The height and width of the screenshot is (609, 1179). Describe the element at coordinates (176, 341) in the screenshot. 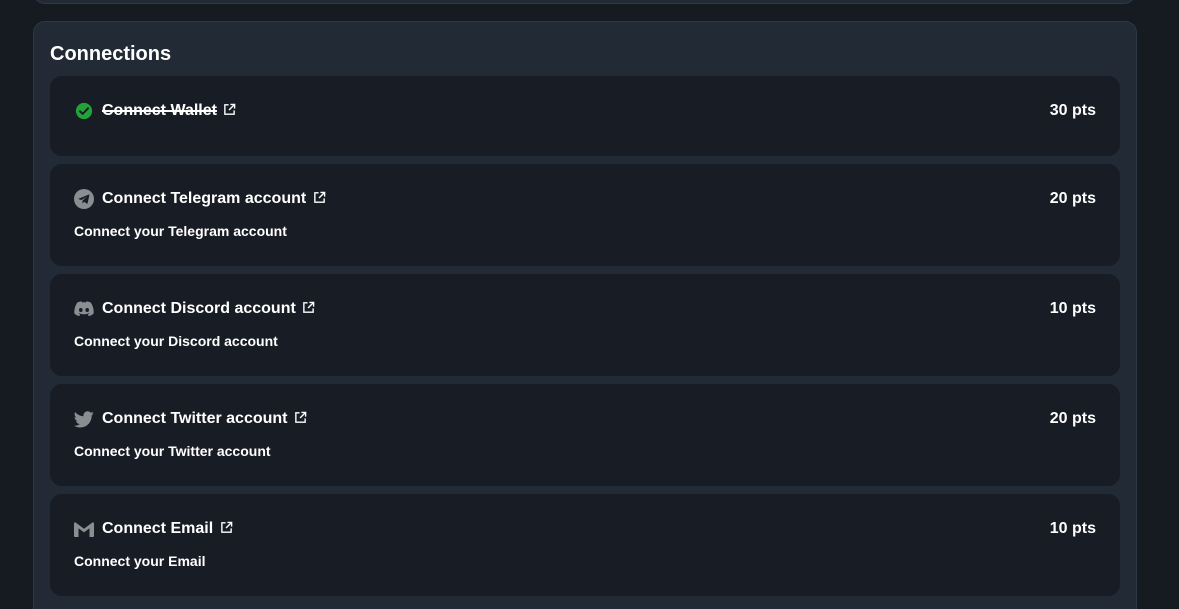

I see `task-description: Connect your Discord account` at that location.